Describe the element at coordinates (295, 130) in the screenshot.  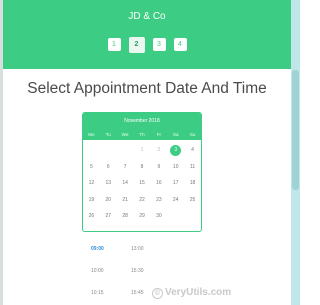
I see `scrollbar-thumb` at that location.